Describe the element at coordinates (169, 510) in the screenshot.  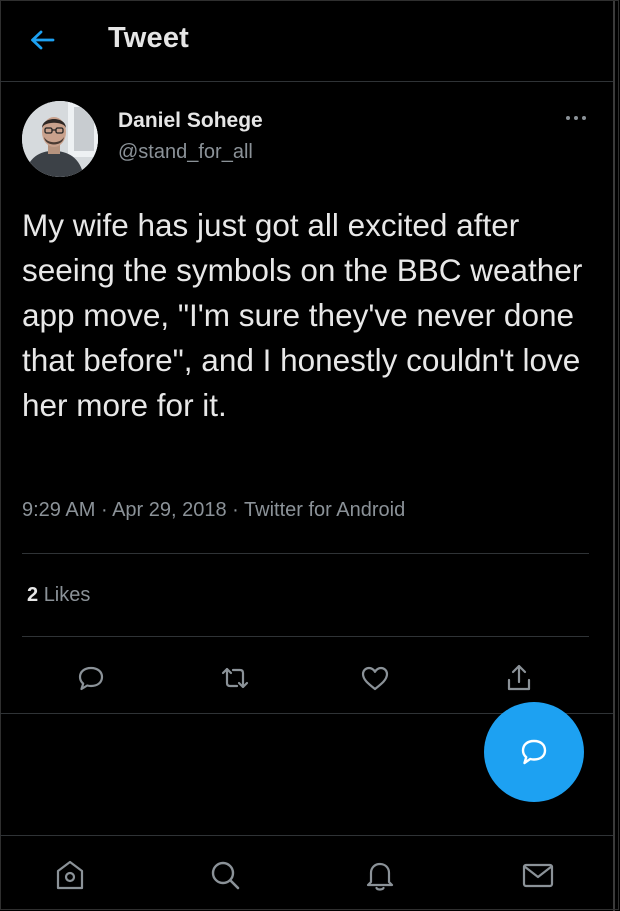
I see `tweet-date: Apr 29, 2018` at that location.